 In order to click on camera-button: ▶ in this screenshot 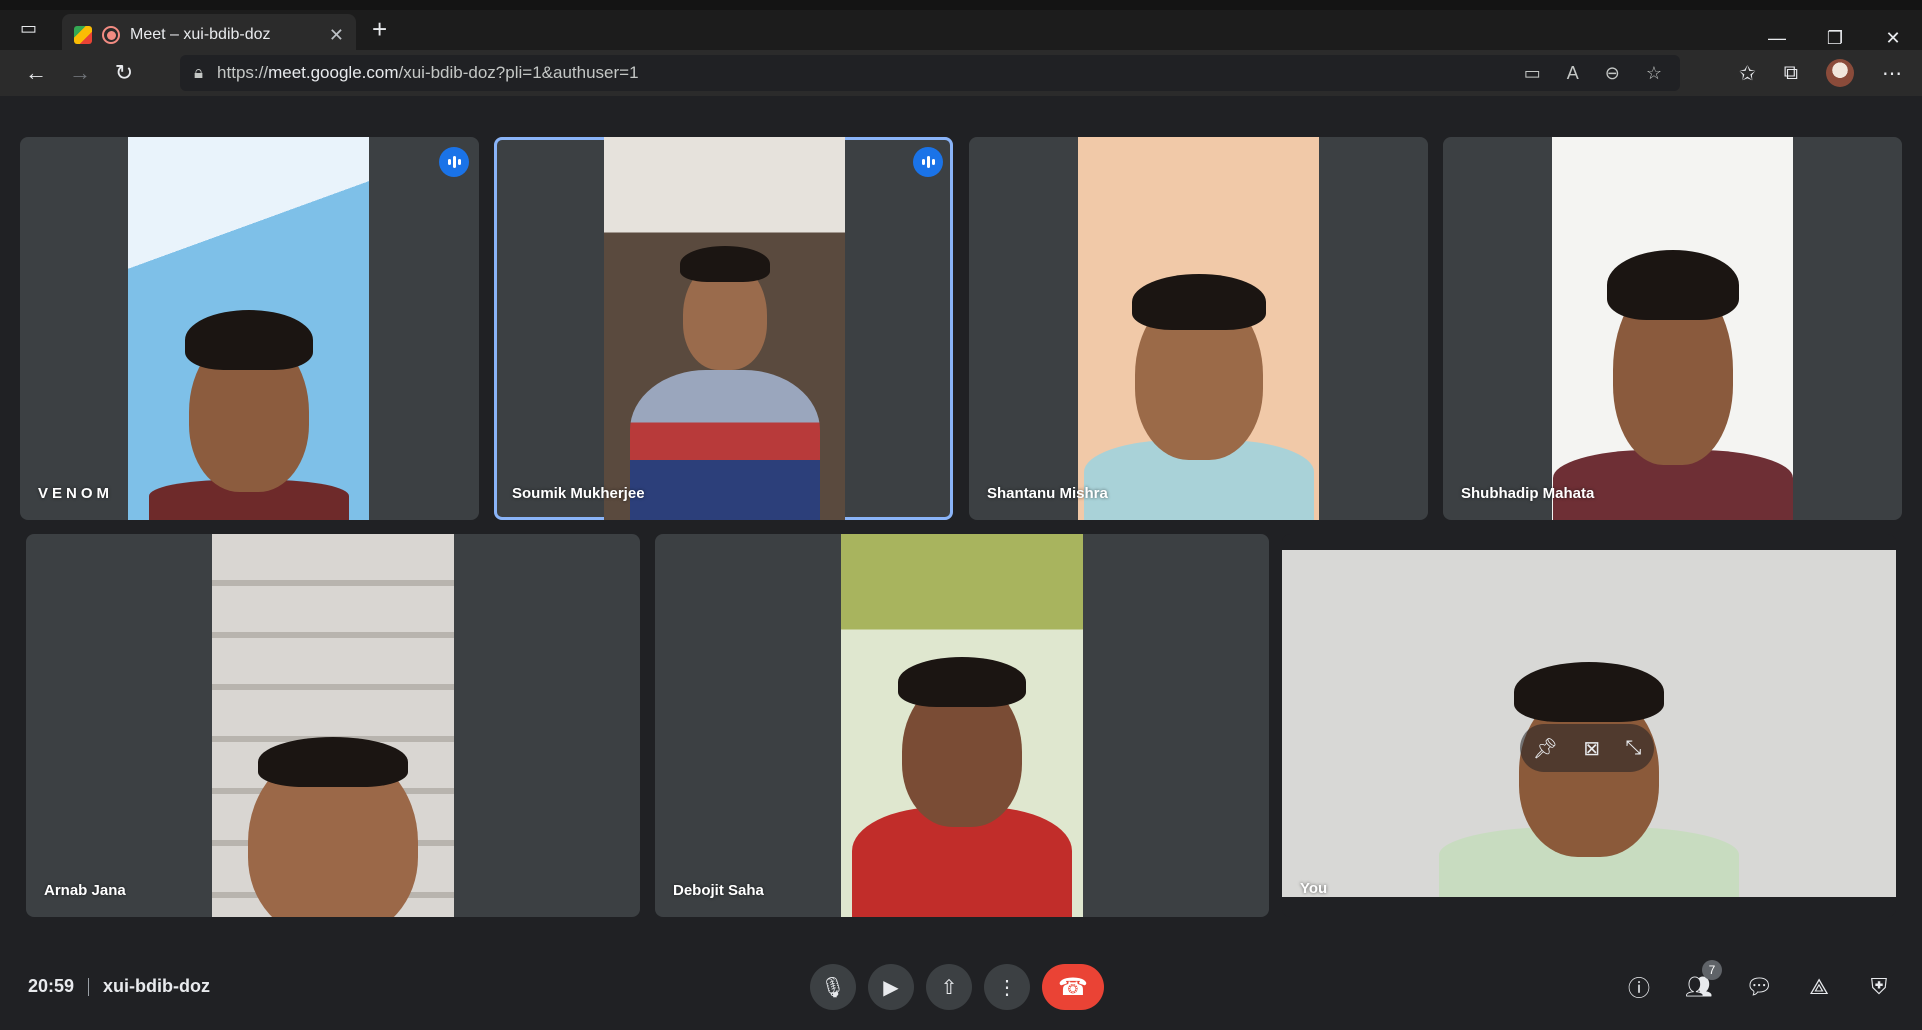, I will do `click(891, 987)`.